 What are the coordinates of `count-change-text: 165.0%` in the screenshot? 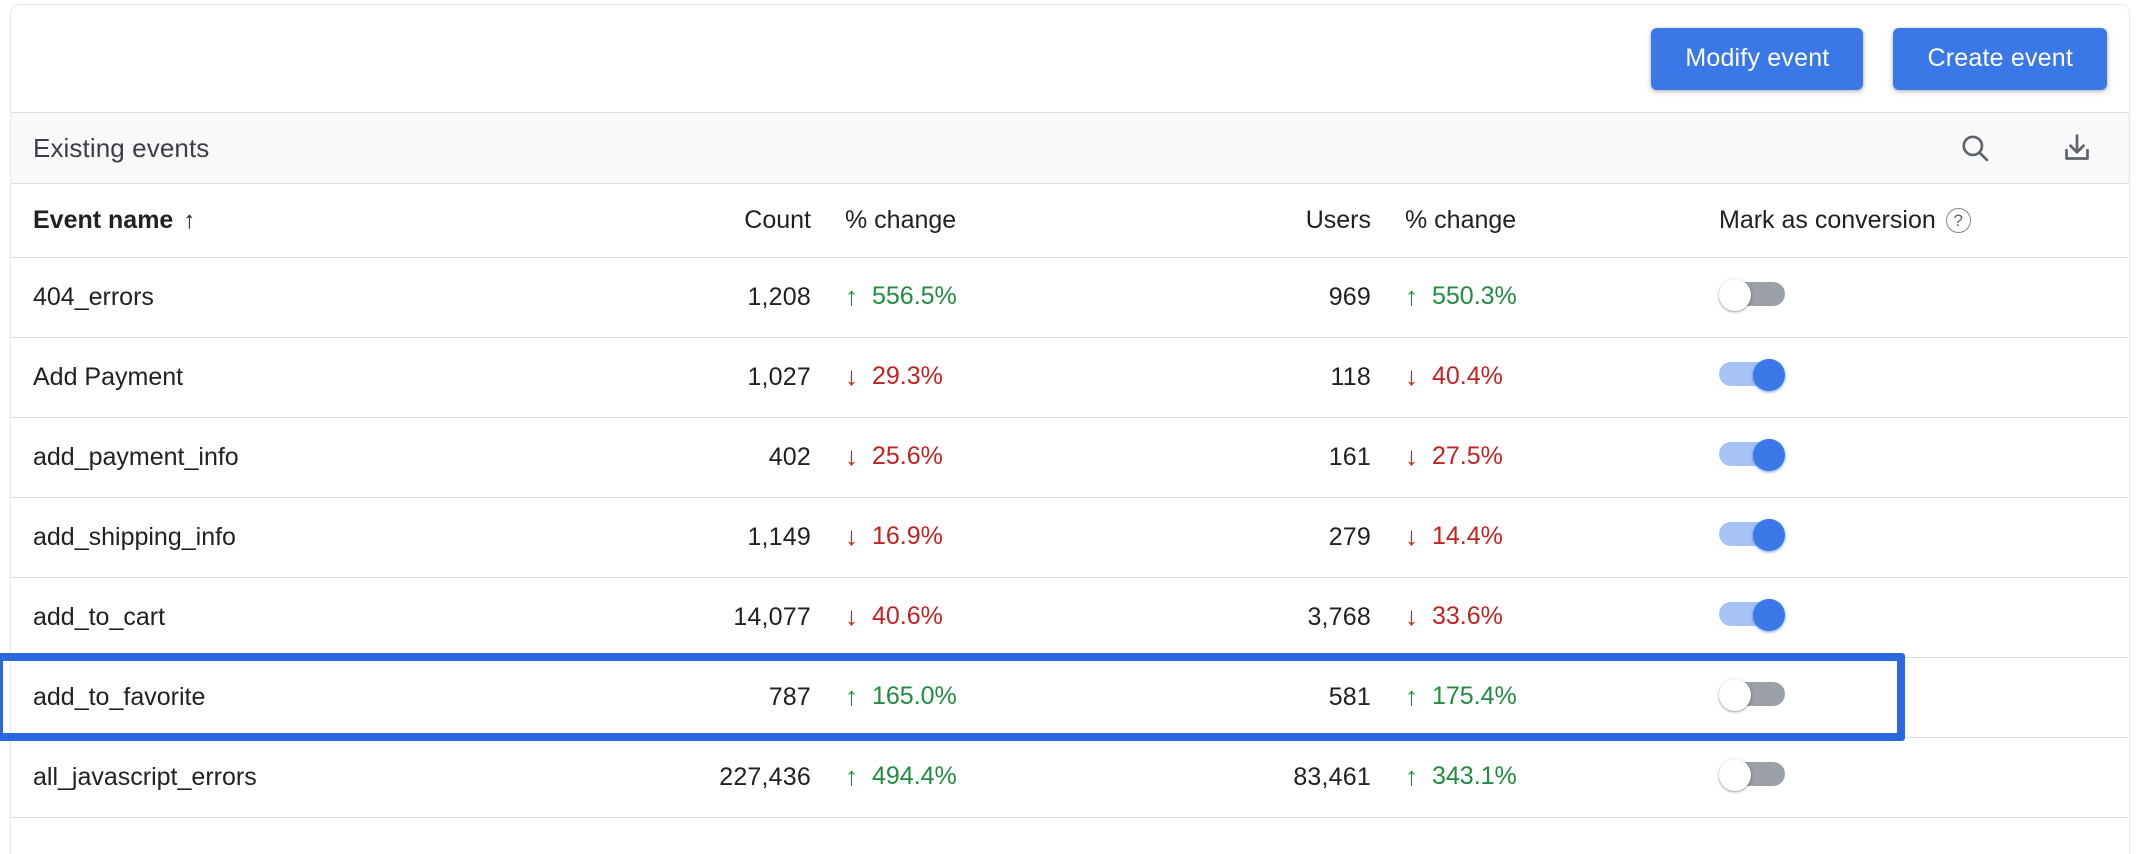 It's located at (914, 695).